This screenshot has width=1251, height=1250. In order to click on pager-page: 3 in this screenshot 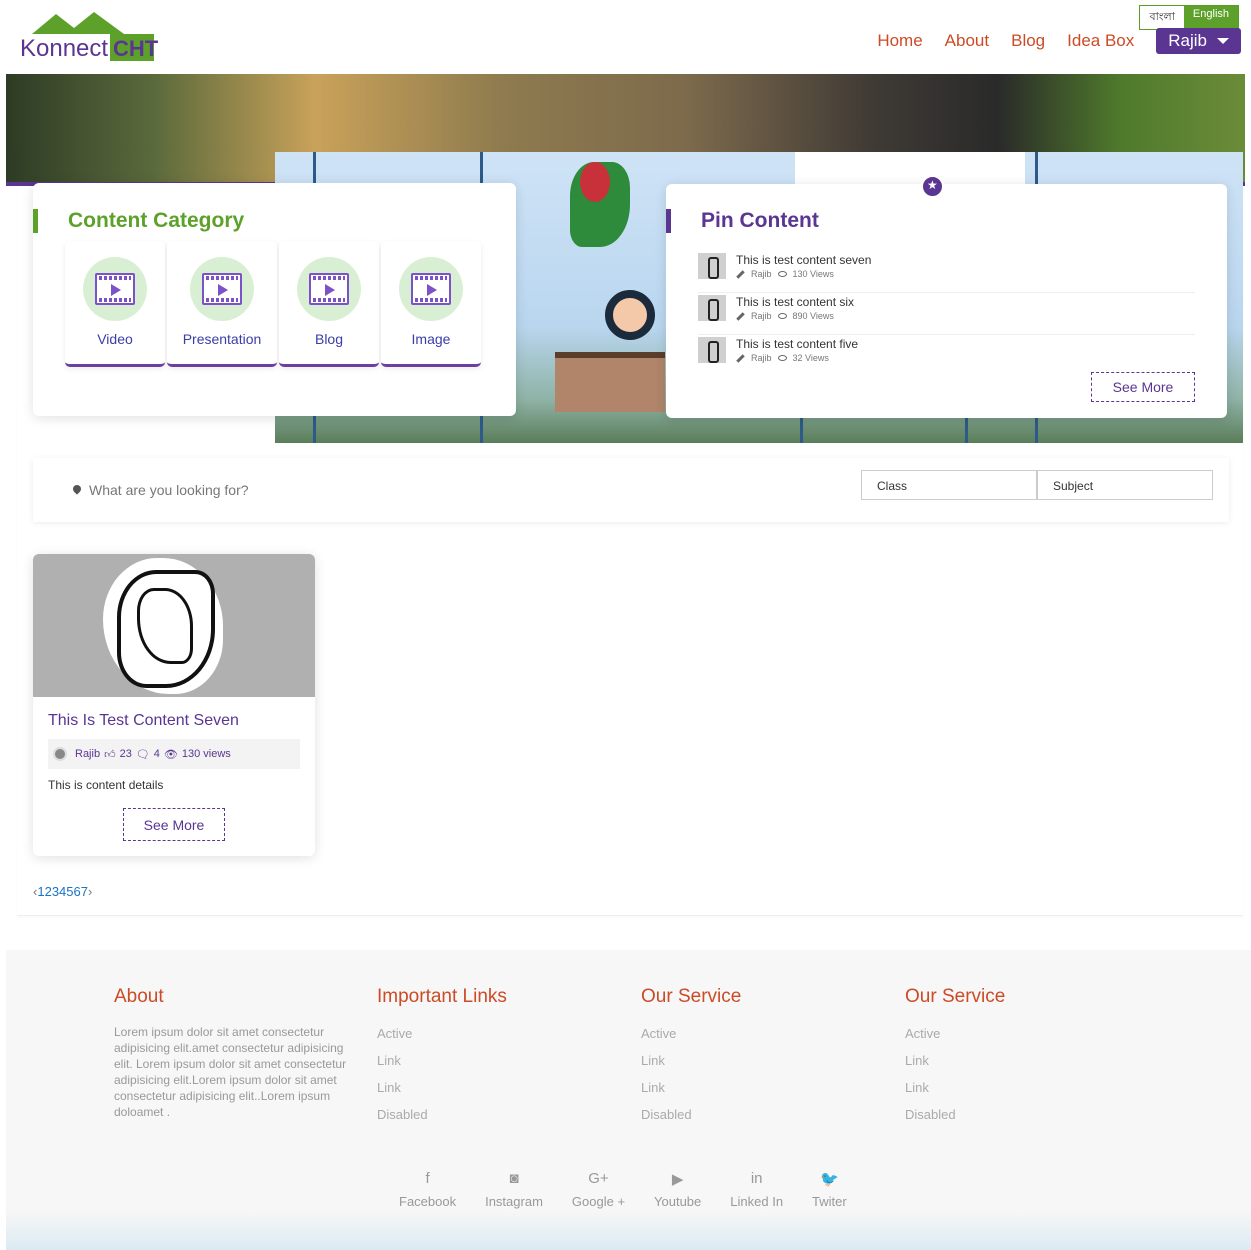, I will do `click(55, 891)`.